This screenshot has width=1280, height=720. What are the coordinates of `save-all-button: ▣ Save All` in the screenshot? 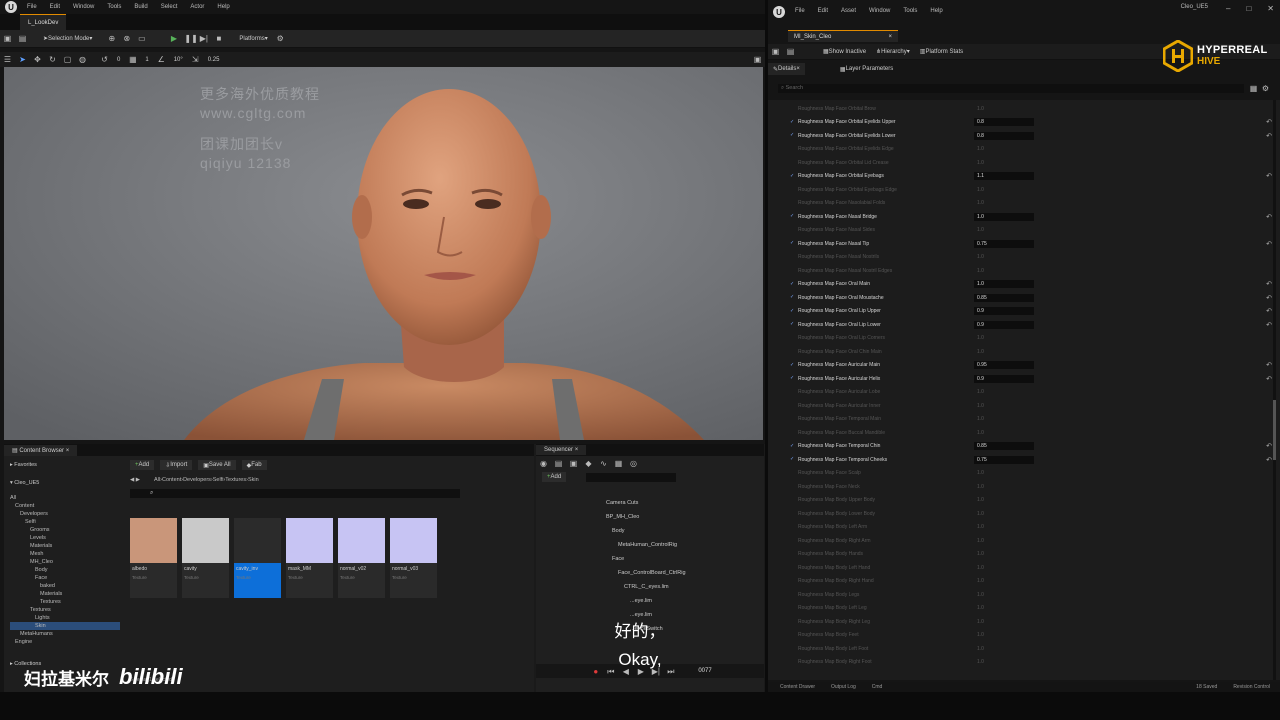 It's located at (217, 465).